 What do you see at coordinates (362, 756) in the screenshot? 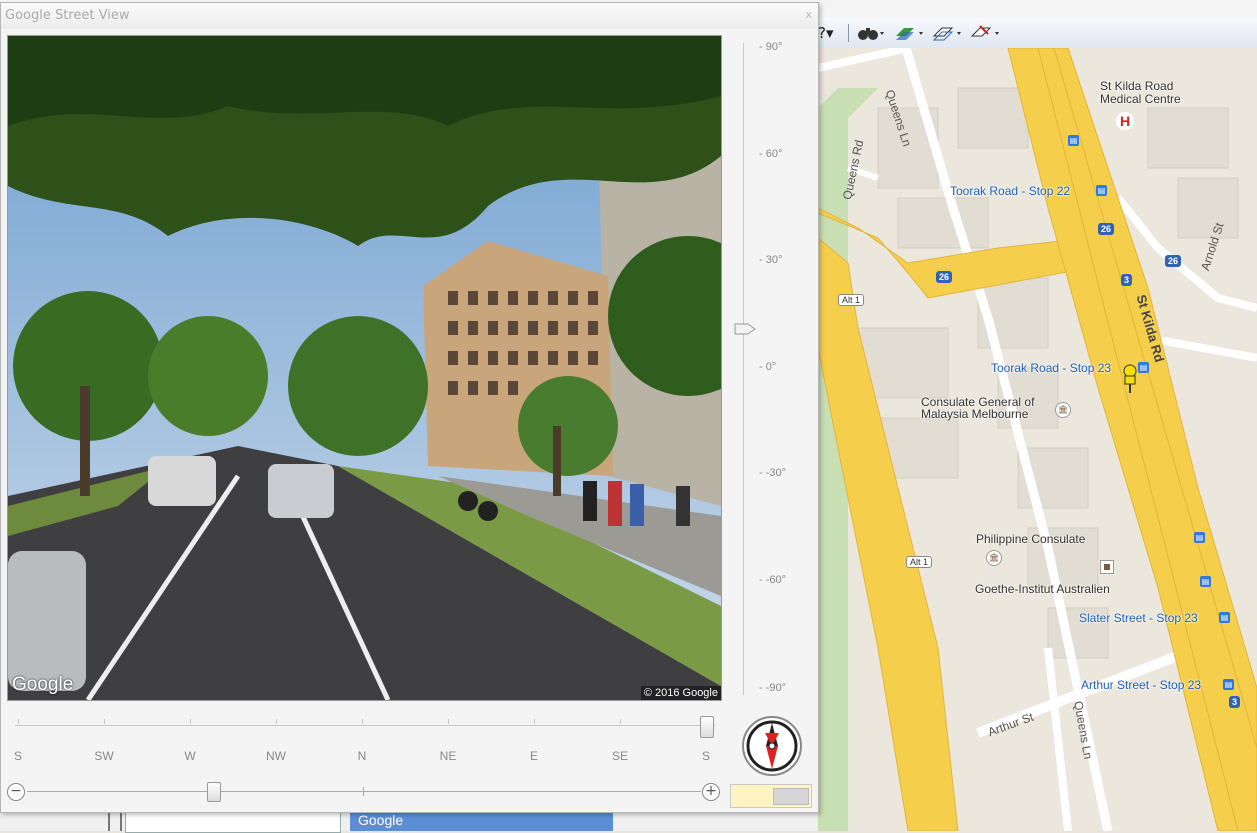
I see `heading-label-n: N` at bounding box center [362, 756].